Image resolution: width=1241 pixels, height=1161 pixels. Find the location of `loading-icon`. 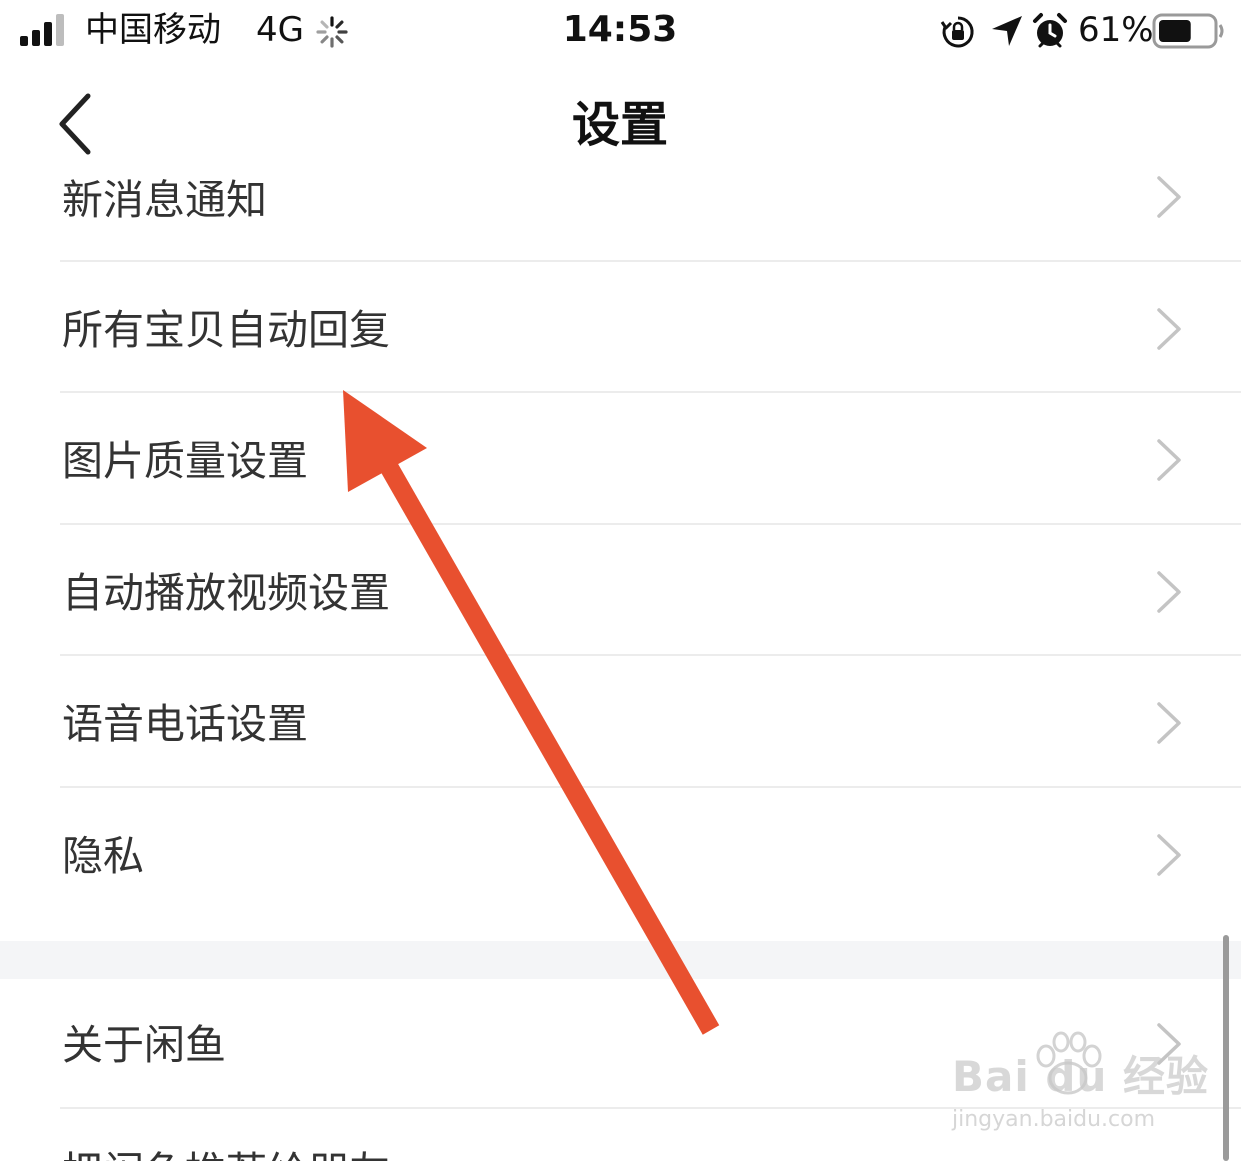

loading-icon is located at coordinates (332, 32).